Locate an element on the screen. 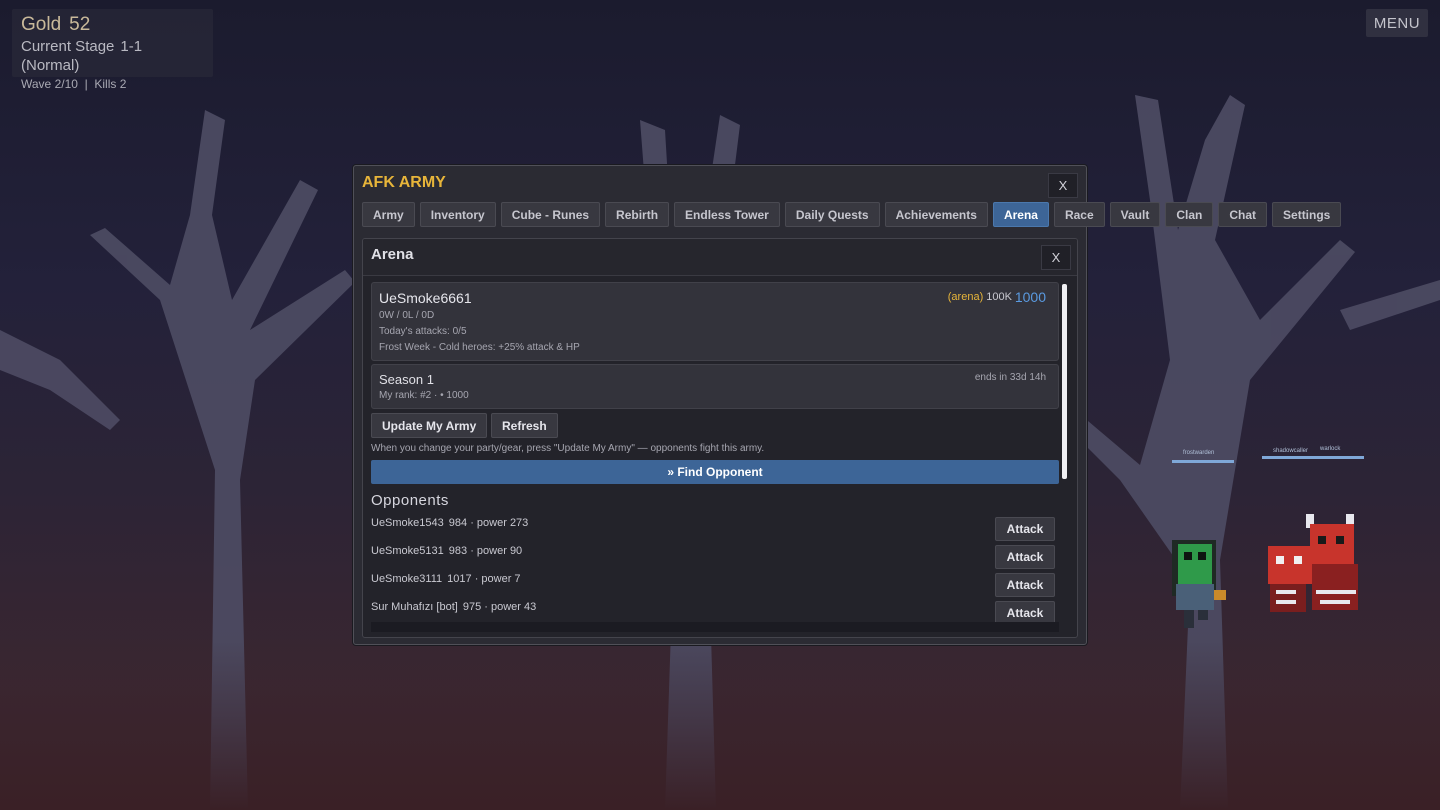 This screenshot has width=1440, height=810. window-close-button: X is located at coordinates (1063, 185).